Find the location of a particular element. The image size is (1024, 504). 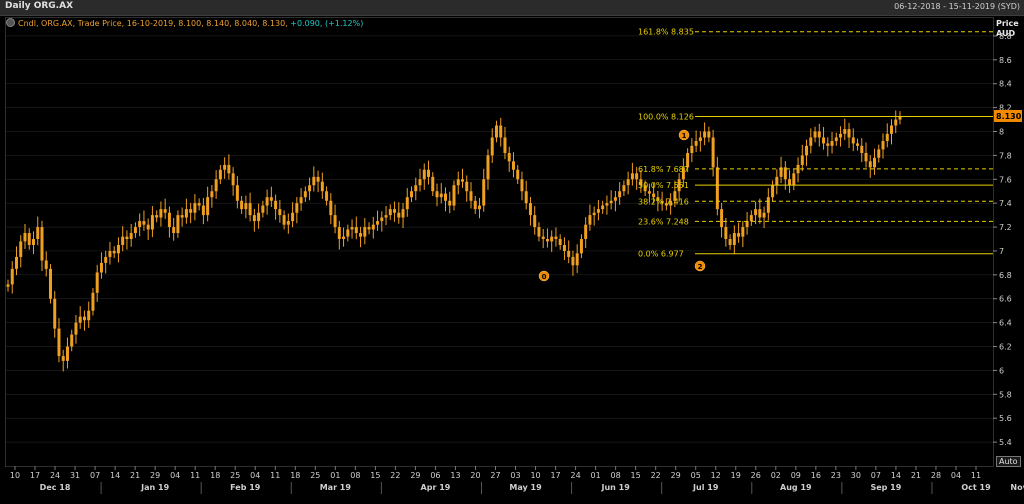

x-tick-label: 22 is located at coordinates (656, 475).